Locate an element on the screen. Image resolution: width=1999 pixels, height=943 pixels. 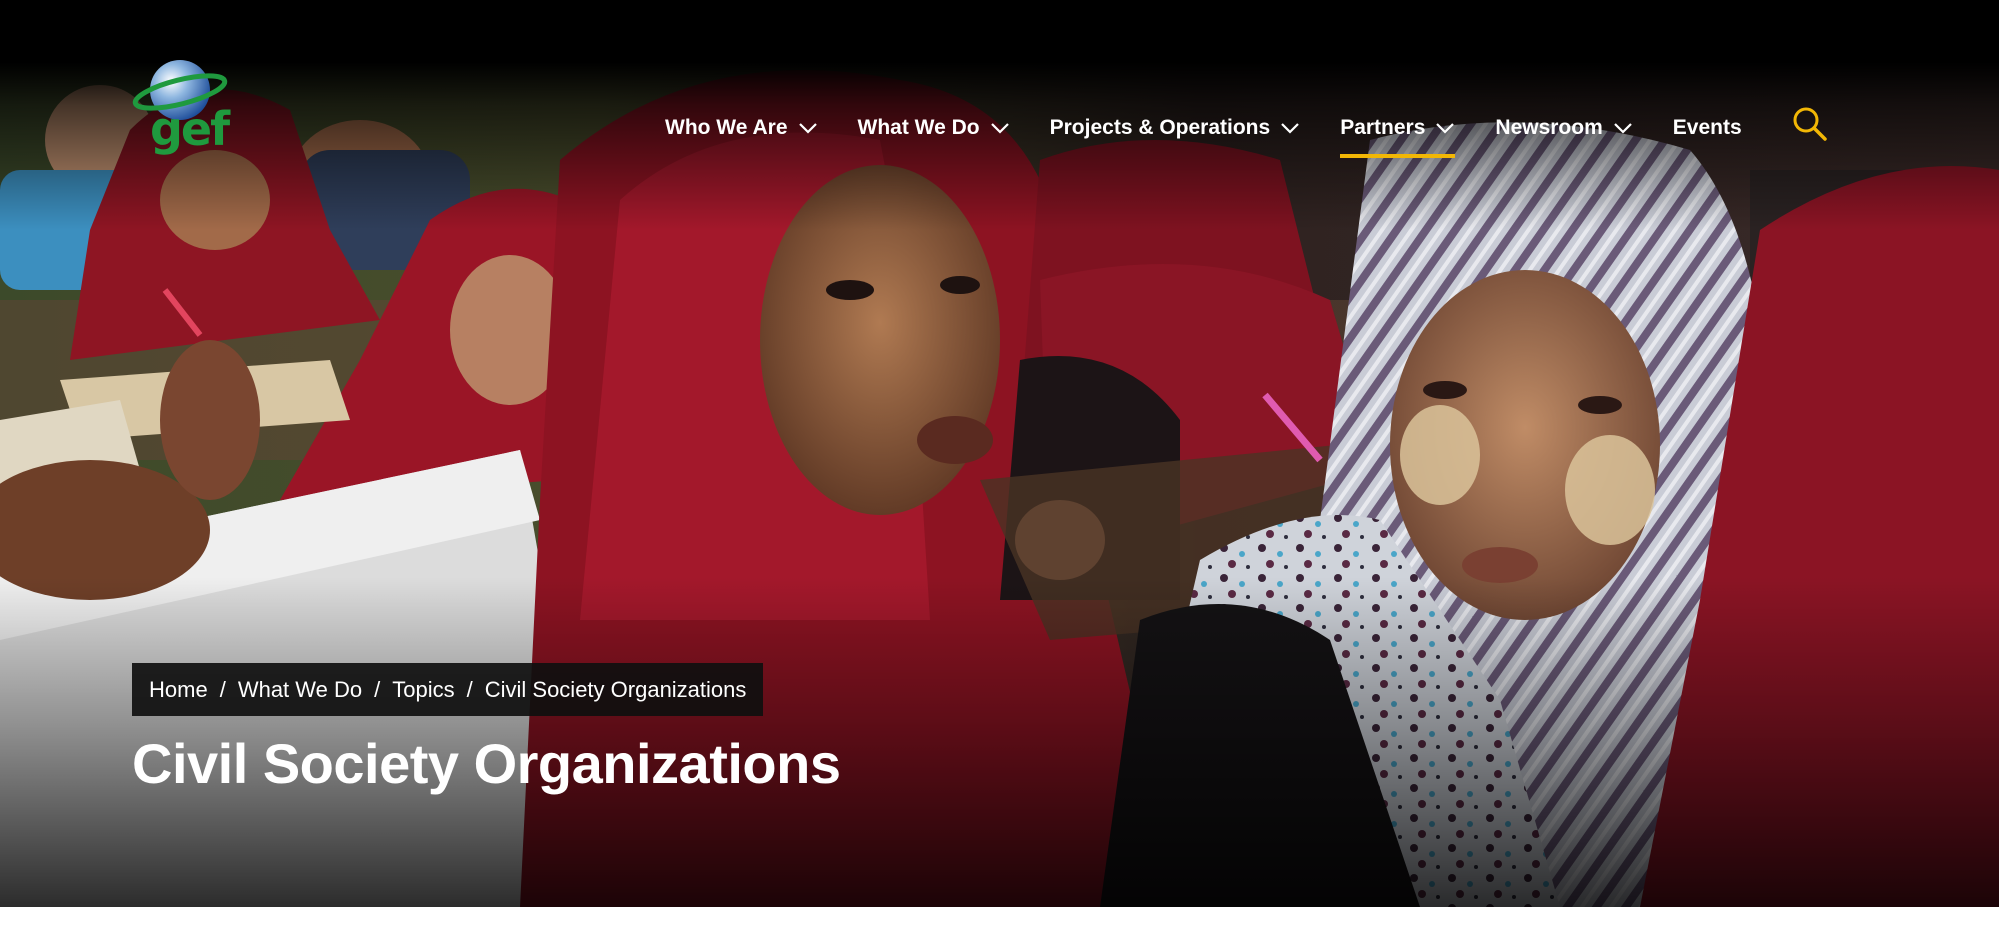
breadcrumb-topics: Topics is located at coordinates (423, 690).